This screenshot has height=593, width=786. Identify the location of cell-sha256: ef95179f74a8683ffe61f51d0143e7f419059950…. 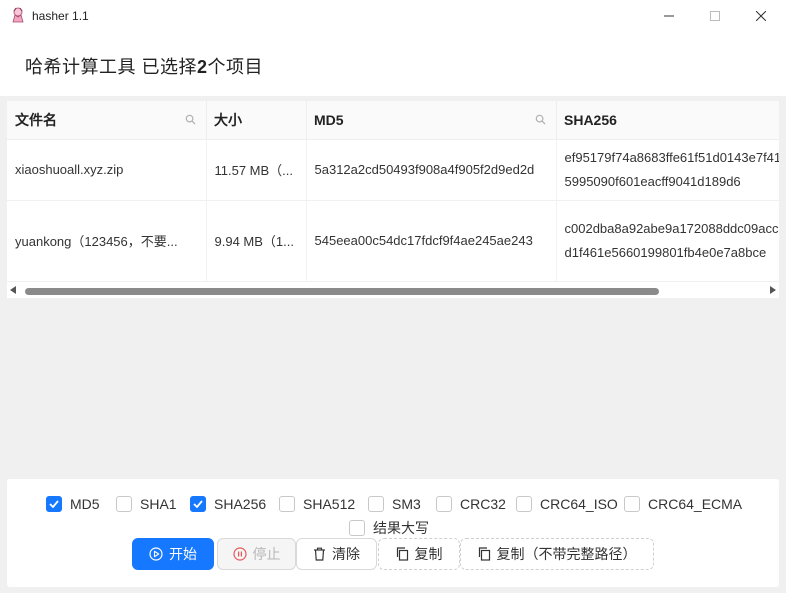
(667, 170).